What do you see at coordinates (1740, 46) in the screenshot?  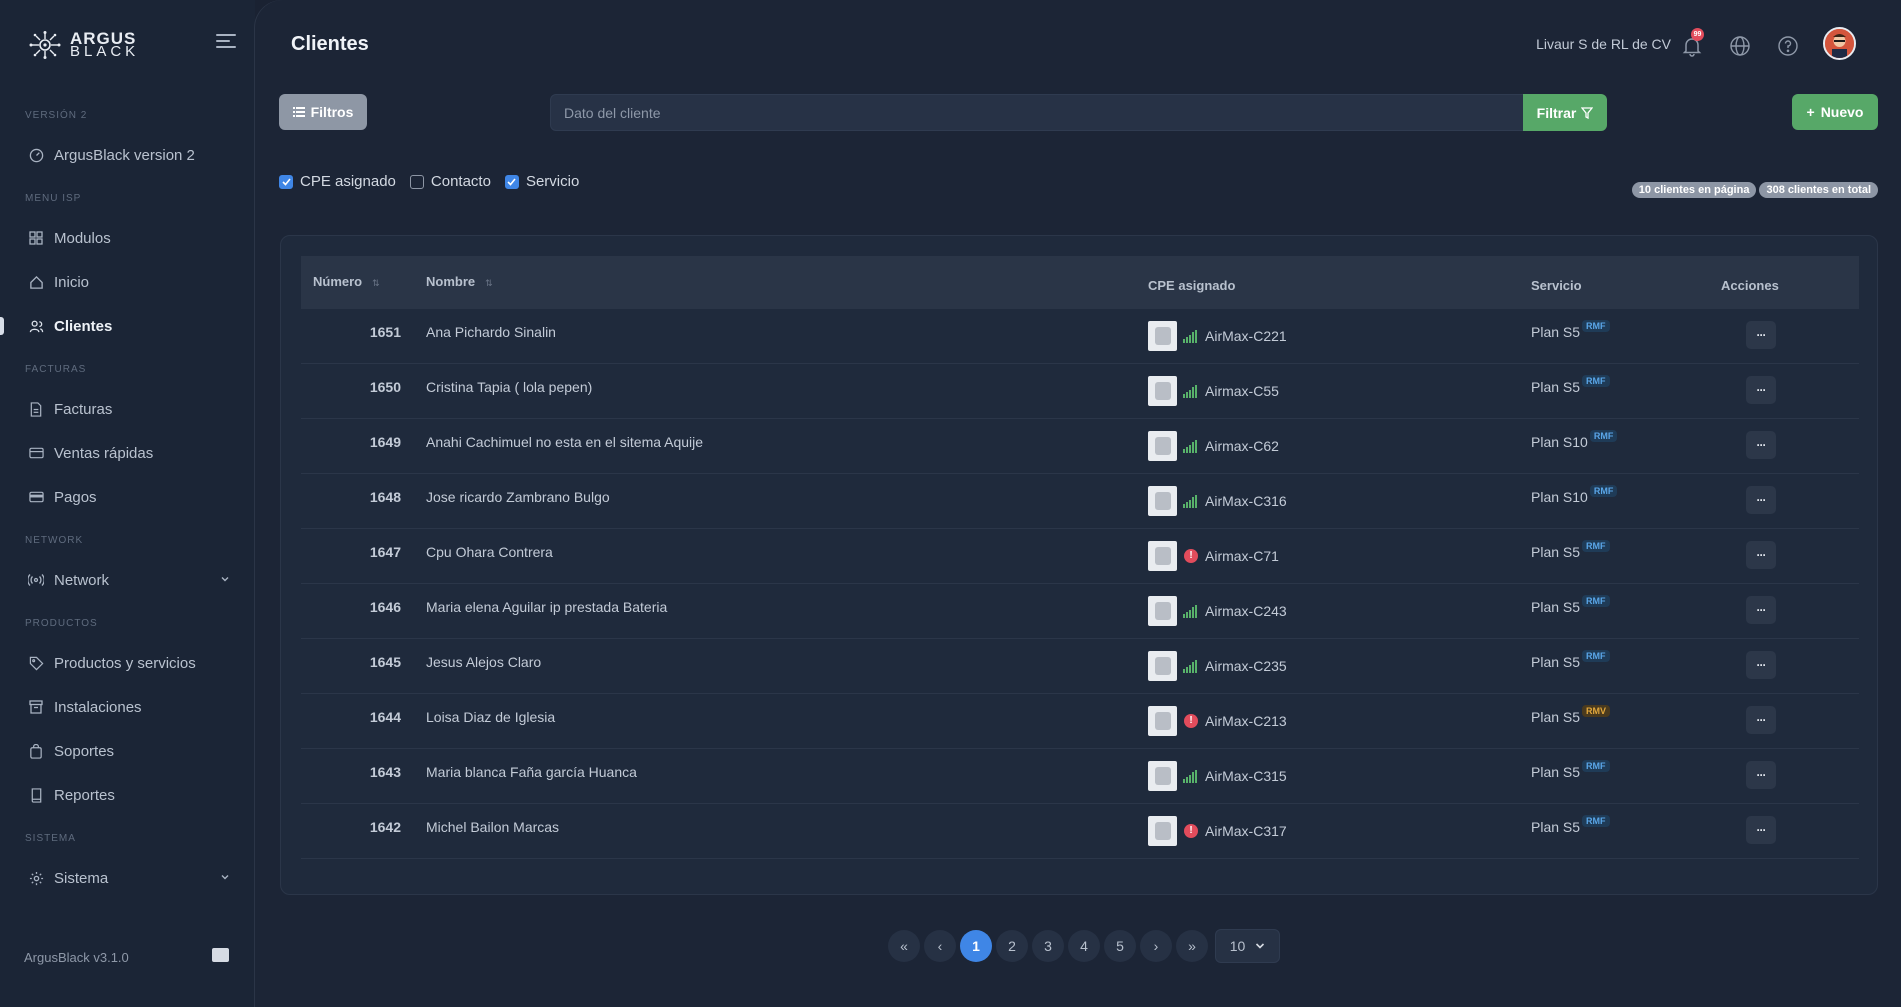 I see `globe-icon` at bounding box center [1740, 46].